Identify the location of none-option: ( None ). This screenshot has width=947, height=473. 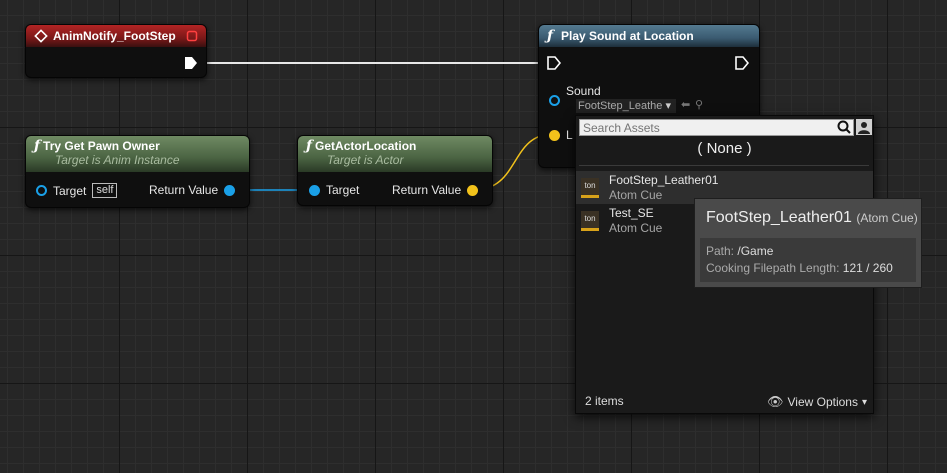
(724, 148).